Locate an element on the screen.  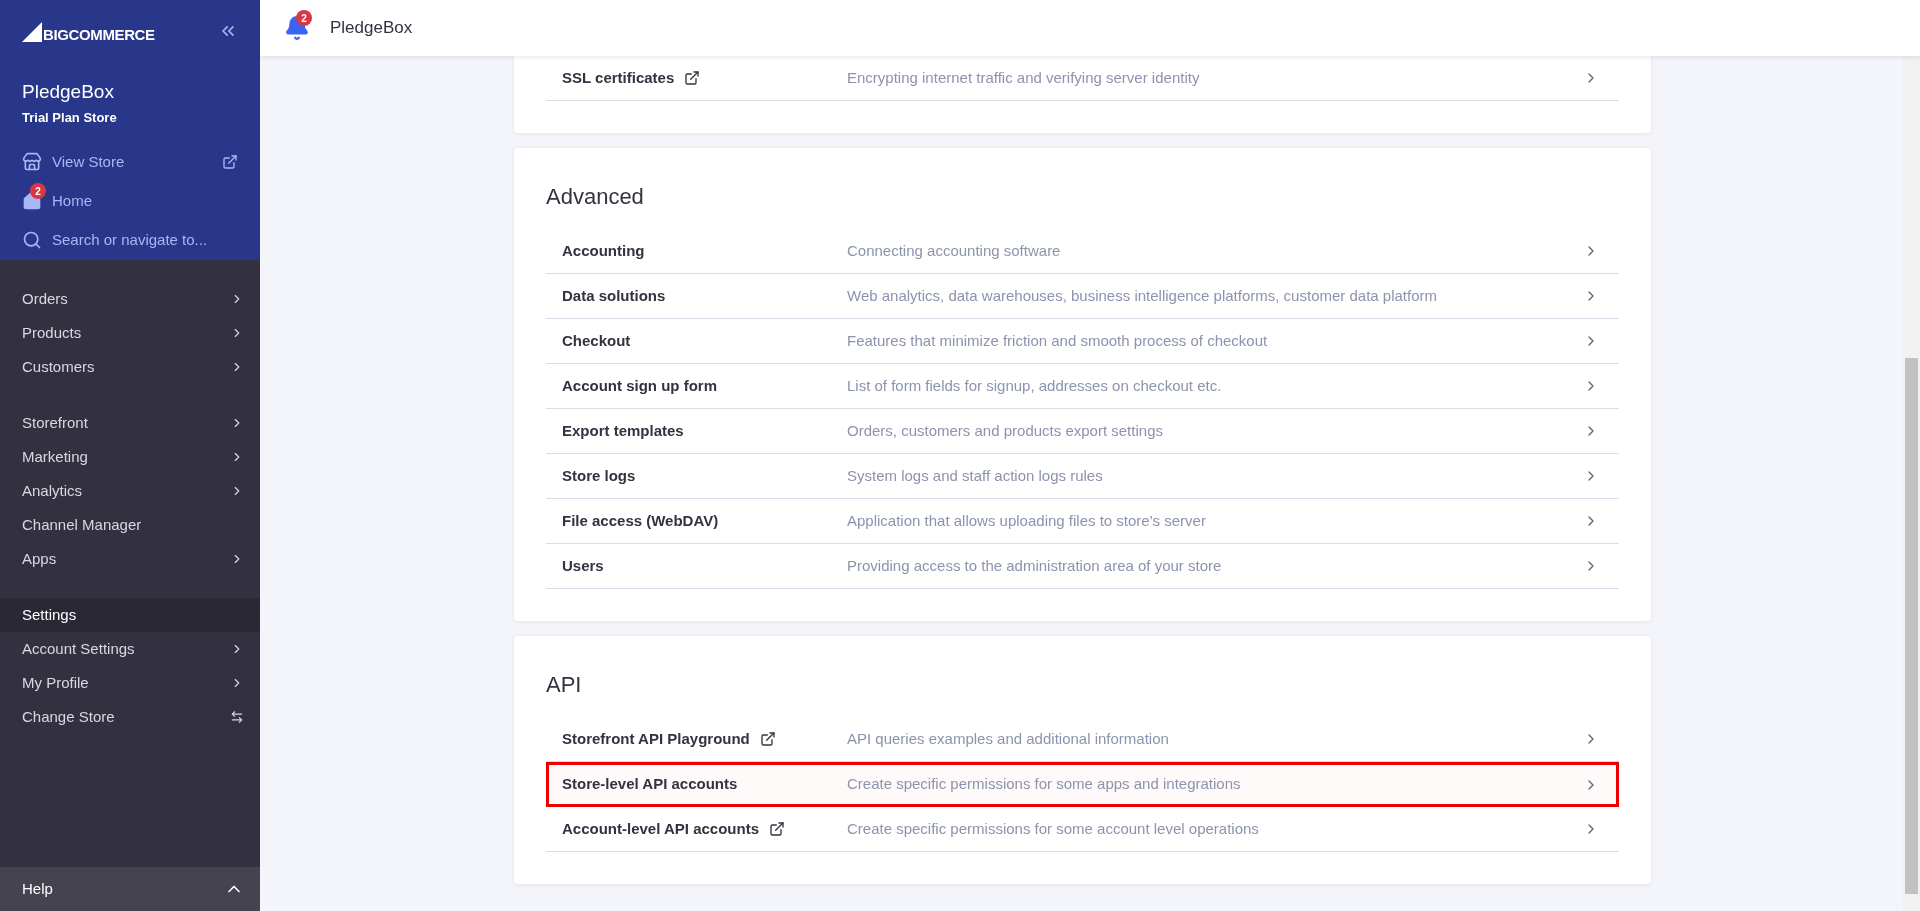
settings-row: Accounting Connecting accounting software is located at coordinates (1082, 251).